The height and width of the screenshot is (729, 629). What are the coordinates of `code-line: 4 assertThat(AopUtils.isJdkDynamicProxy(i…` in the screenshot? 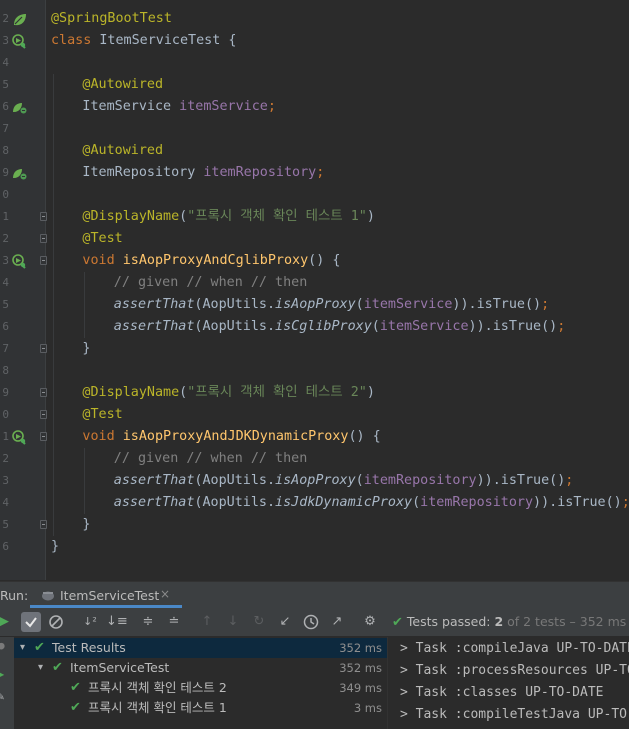 It's located at (314, 503).